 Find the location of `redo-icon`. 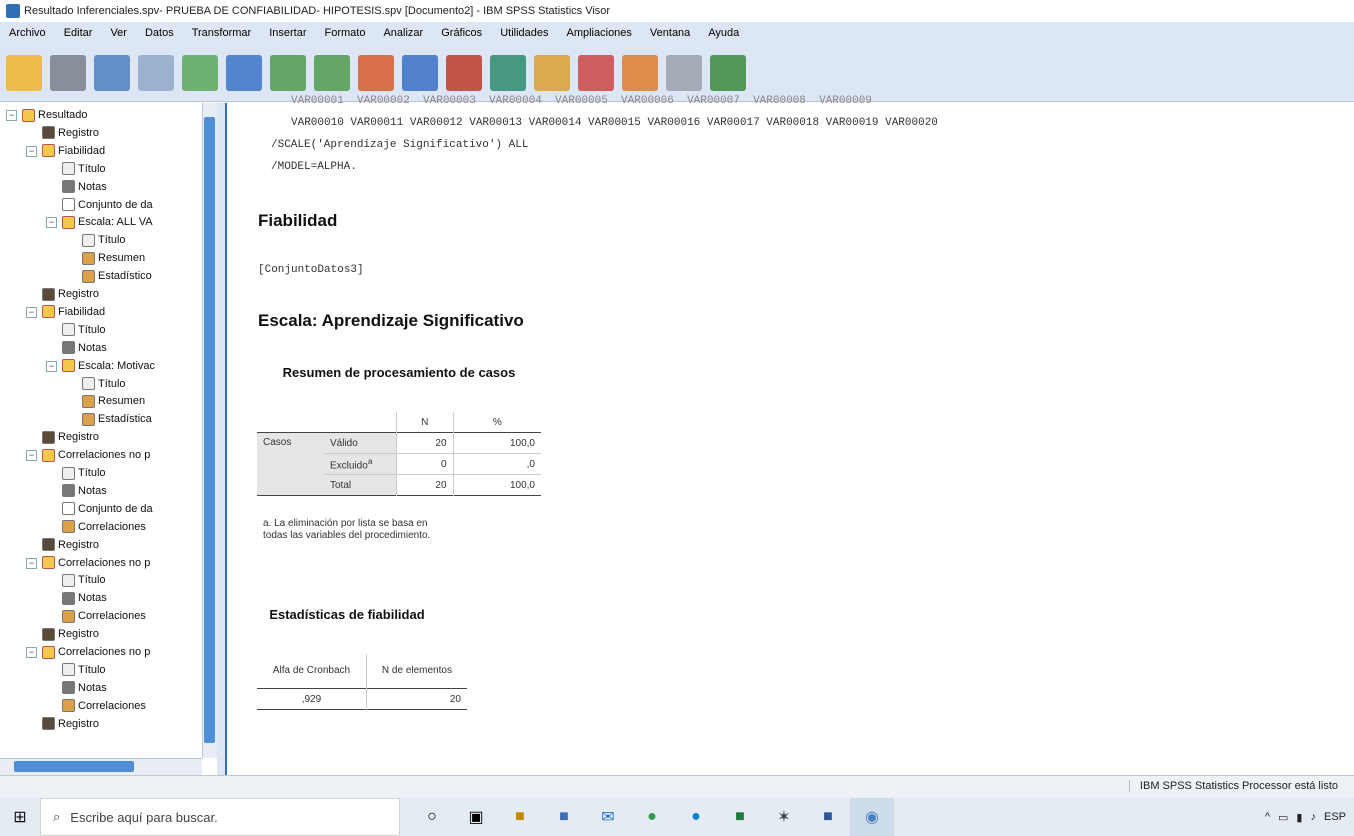

redo-icon is located at coordinates (332, 72).